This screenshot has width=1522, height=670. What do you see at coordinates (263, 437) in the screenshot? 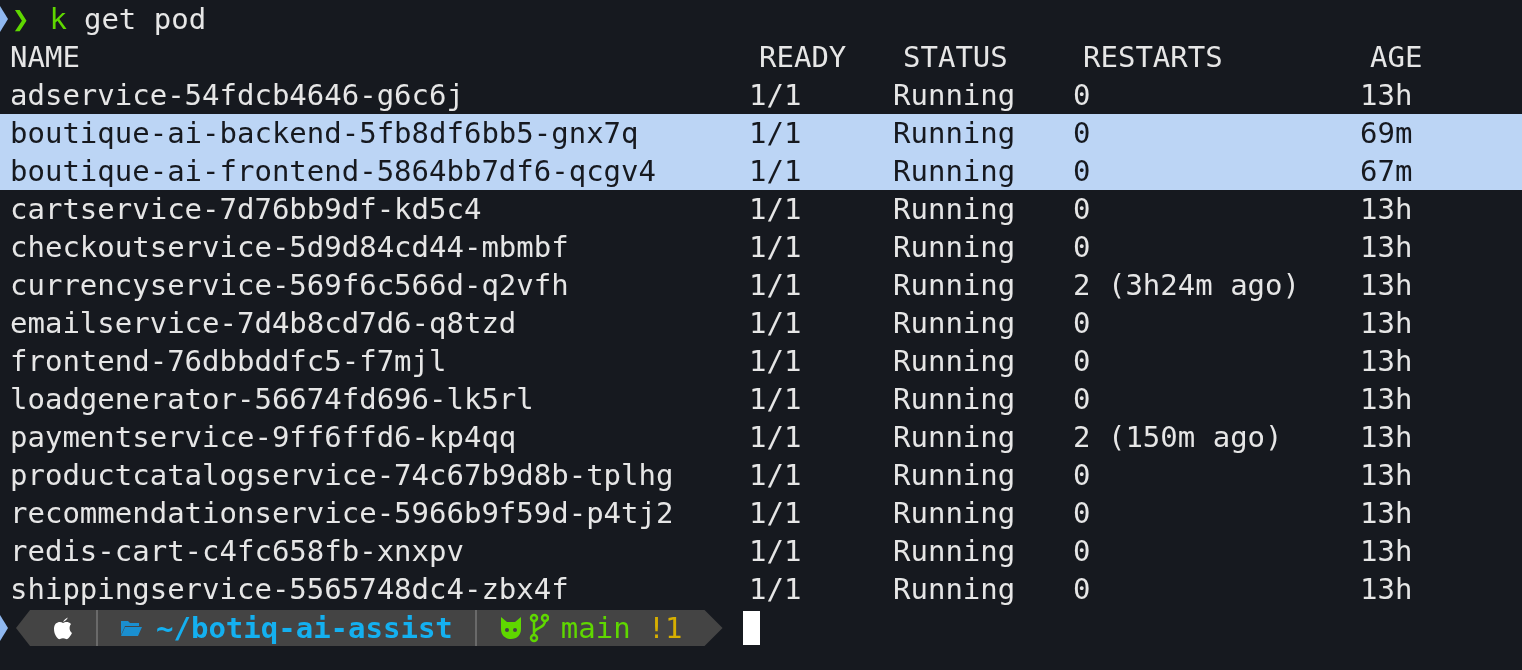
I see `table-cell-text: paymentservice-9ff6ffd6-kp4qq` at bounding box center [263, 437].